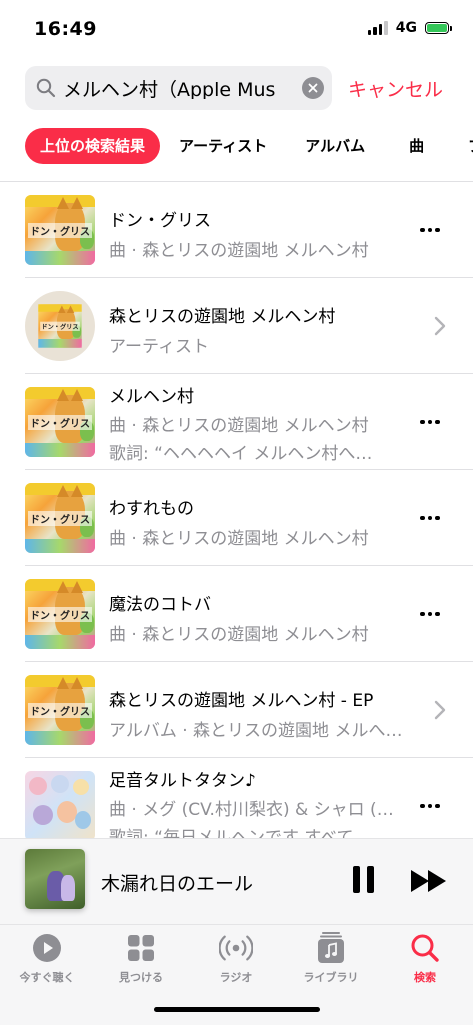  I want to click on tab-albums: アルバム, so click(335, 146).